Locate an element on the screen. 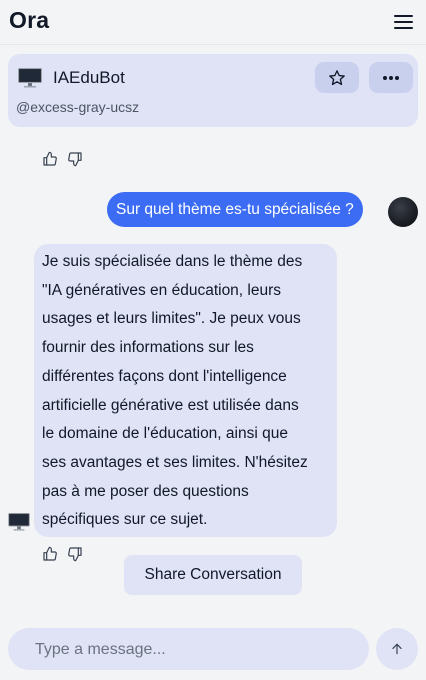  bot-message-line: Je suis spécialisée dans le thème des is located at coordinates (172, 261).